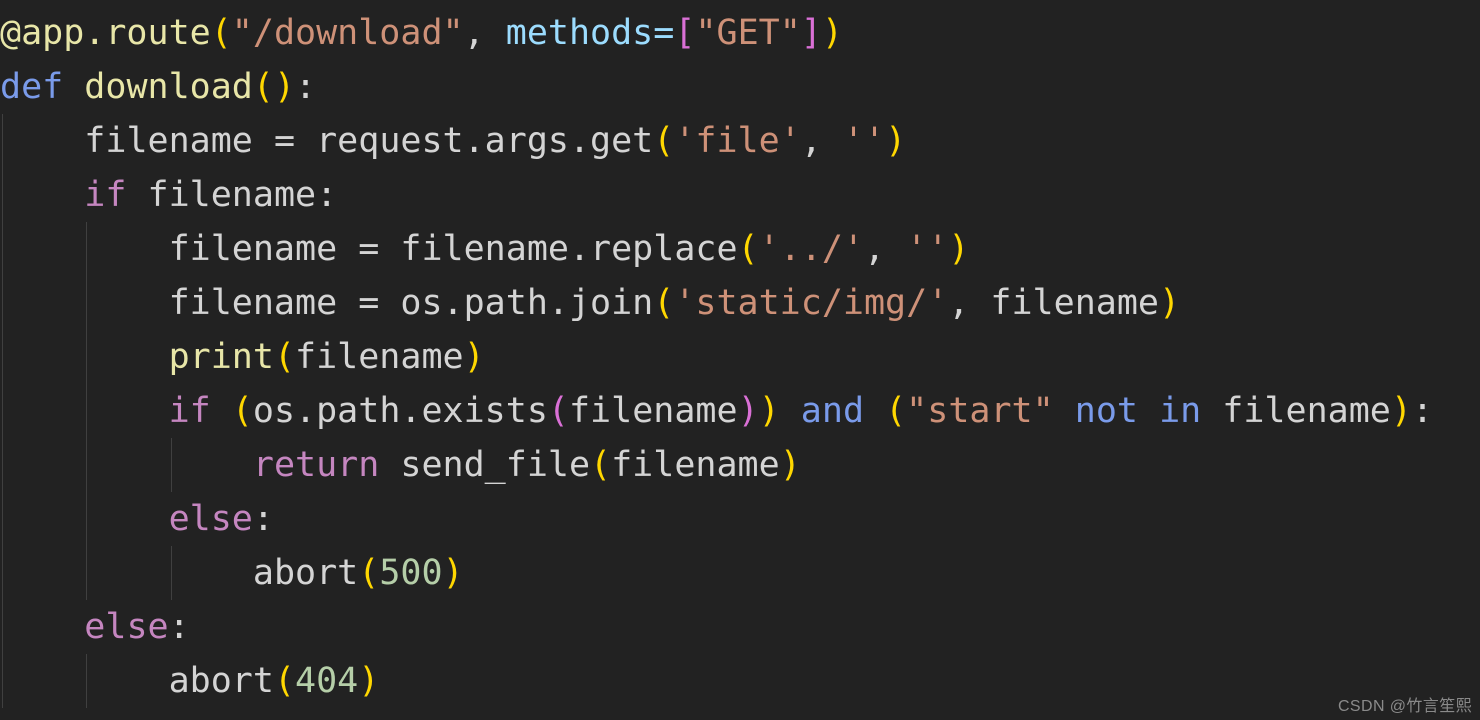  I want to click on code-line: print(filename), so click(740, 357).